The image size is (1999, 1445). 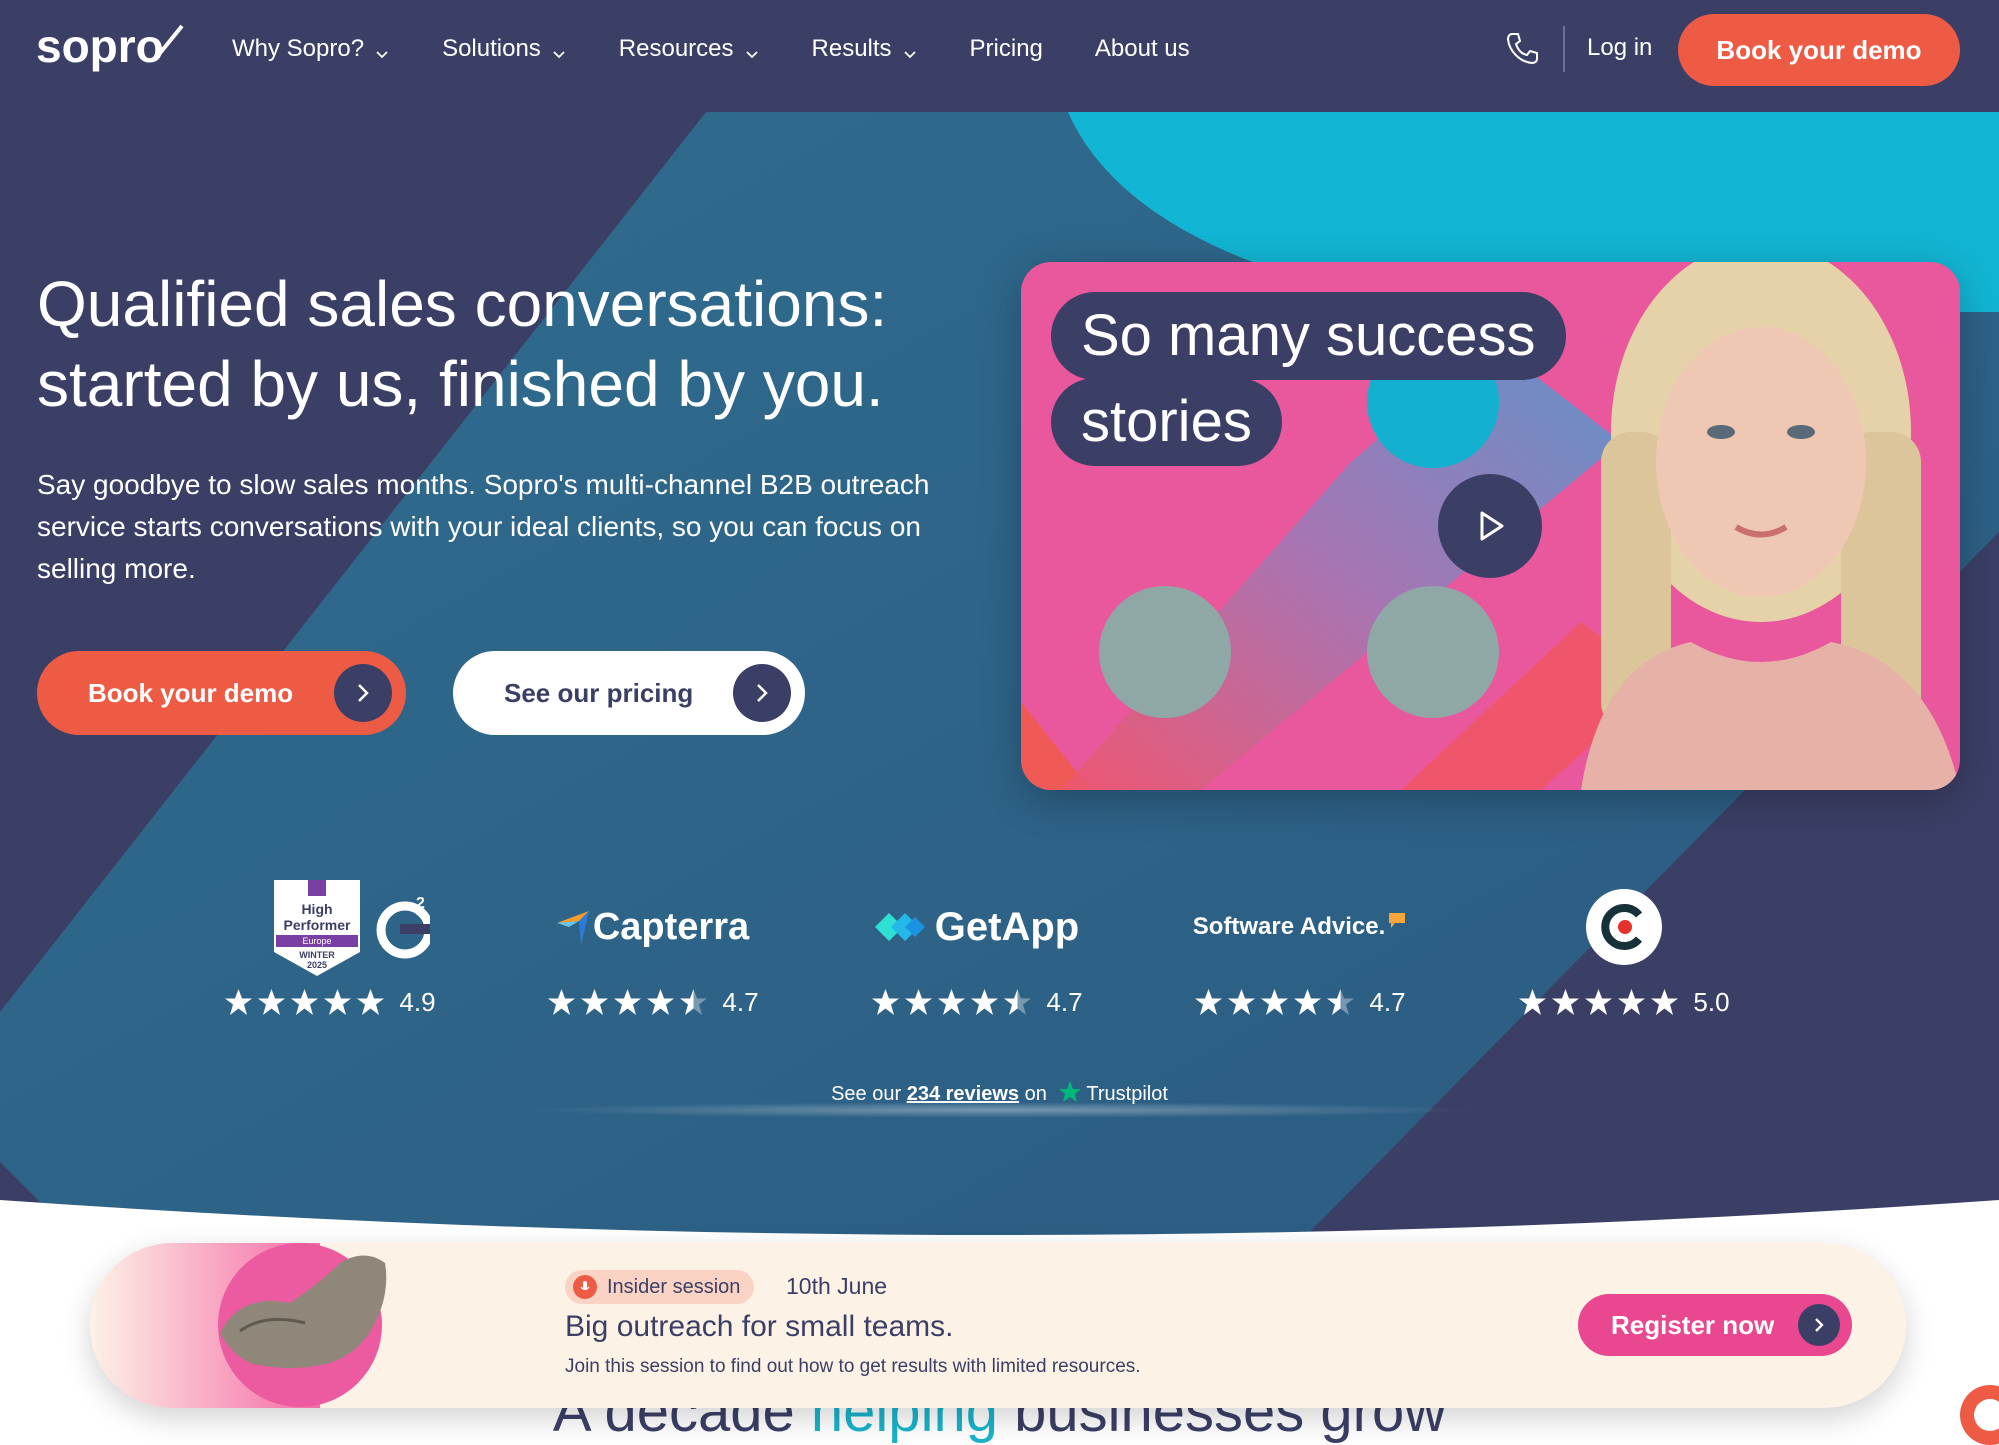 I want to click on button-label: See our pricing, so click(x=599, y=692).